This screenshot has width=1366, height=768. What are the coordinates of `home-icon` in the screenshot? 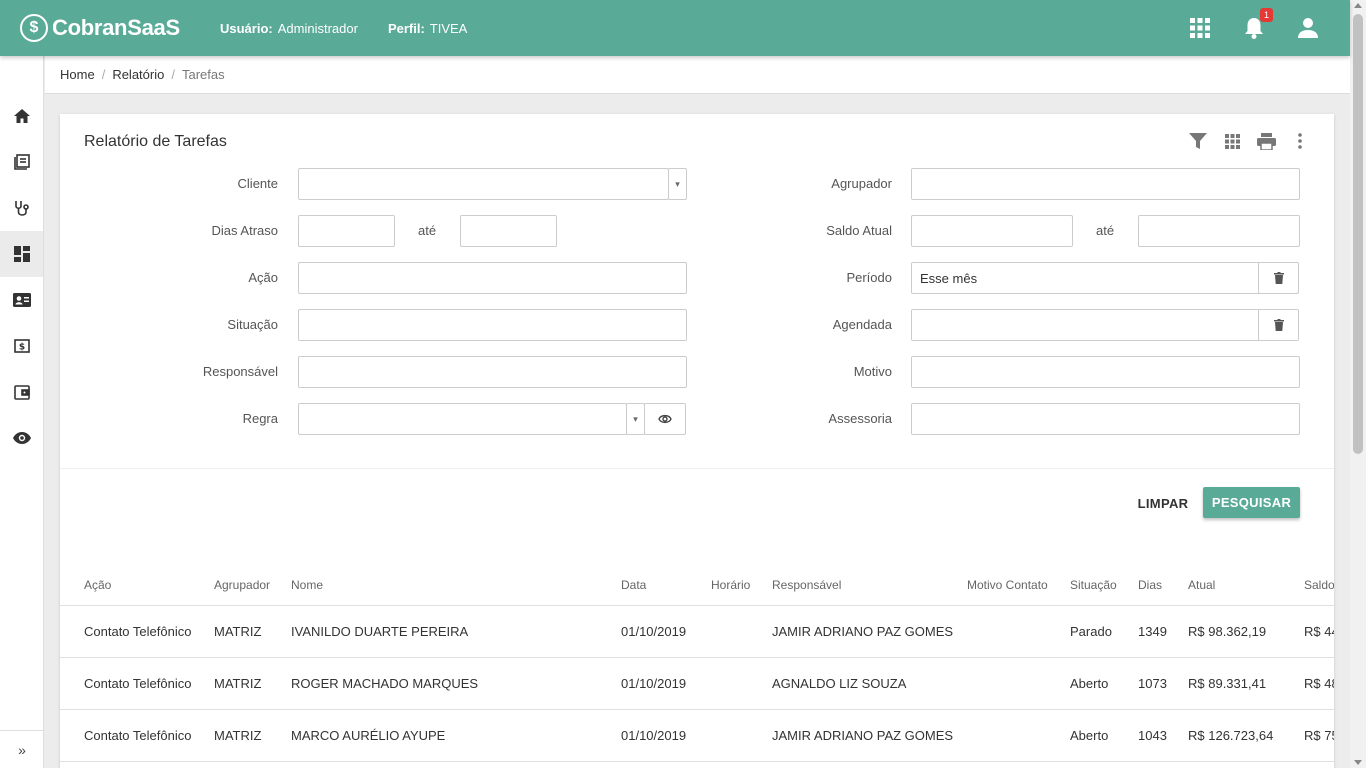 It's located at (21, 116).